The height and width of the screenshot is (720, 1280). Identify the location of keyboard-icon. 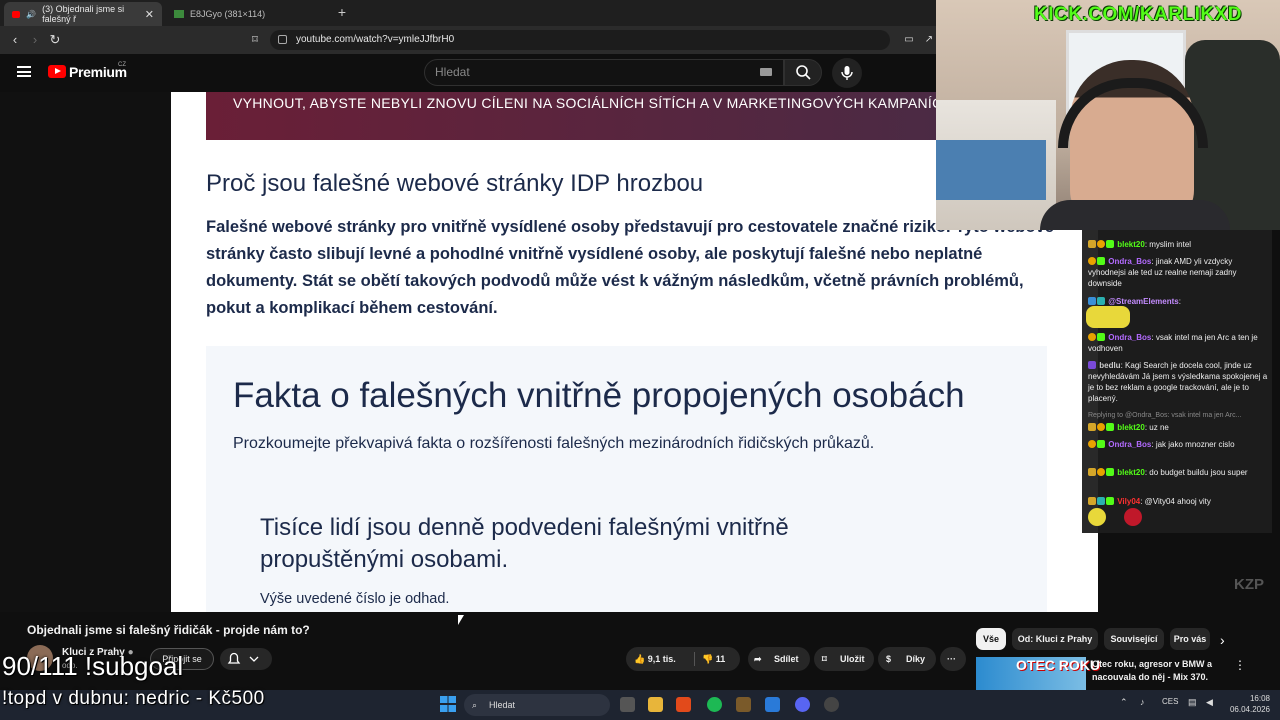
(766, 72).